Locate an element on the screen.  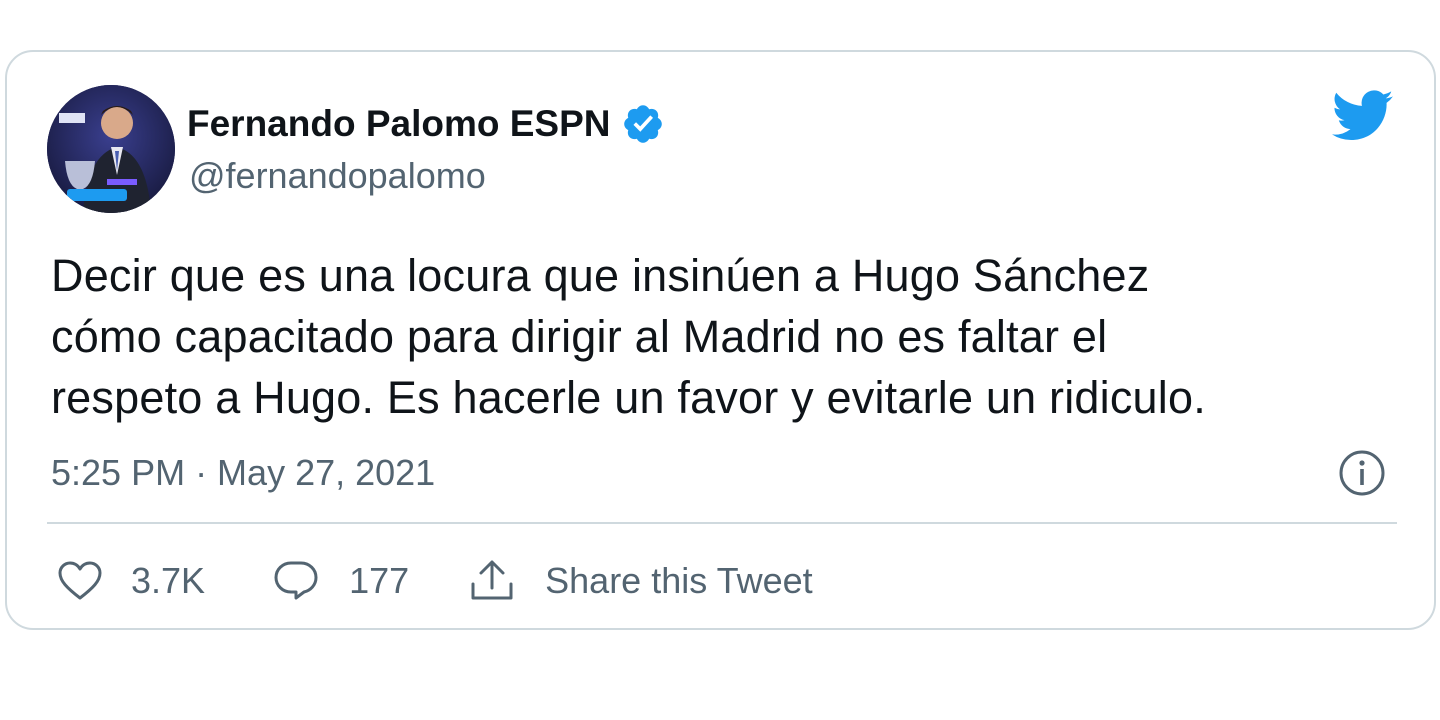
author-handle: @fernandopalomo is located at coordinates (337, 176).